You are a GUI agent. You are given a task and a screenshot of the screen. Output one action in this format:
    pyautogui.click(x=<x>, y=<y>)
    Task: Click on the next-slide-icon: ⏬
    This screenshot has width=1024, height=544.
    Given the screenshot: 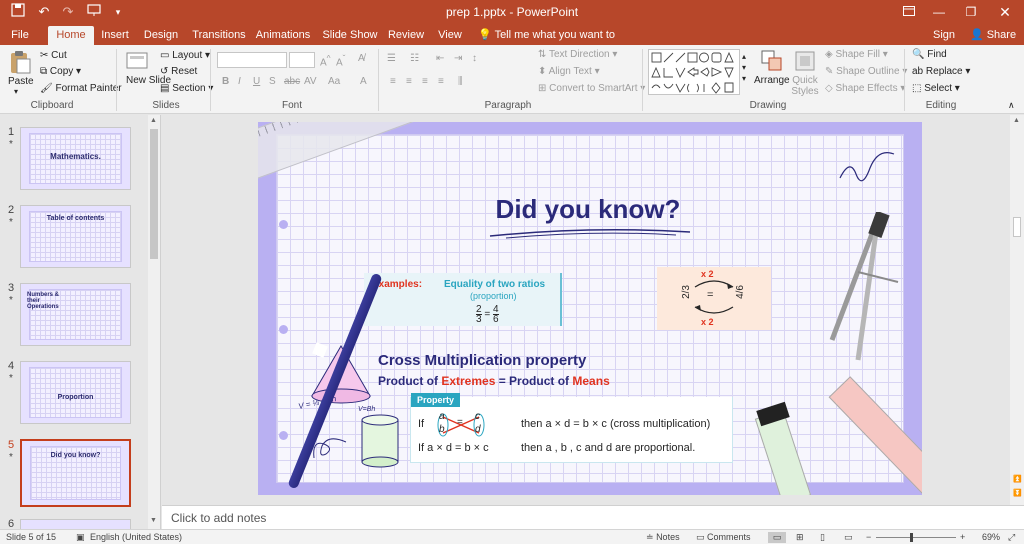 What is the action you would take?
    pyautogui.click(x=1017, y=493)
    